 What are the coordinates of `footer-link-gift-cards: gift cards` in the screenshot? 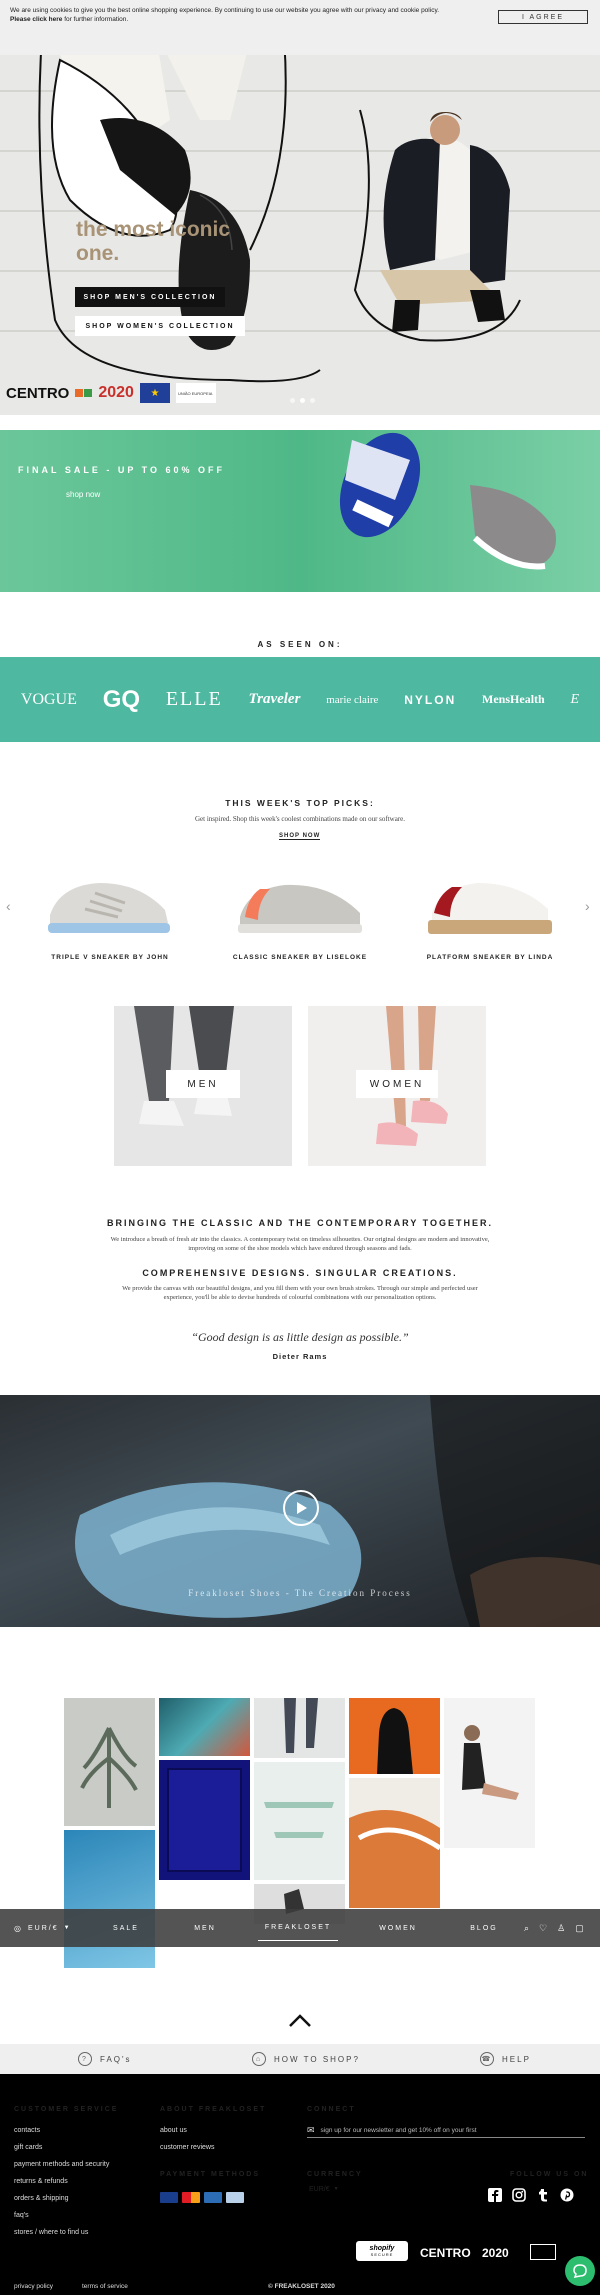 It's located at (28, 2147).